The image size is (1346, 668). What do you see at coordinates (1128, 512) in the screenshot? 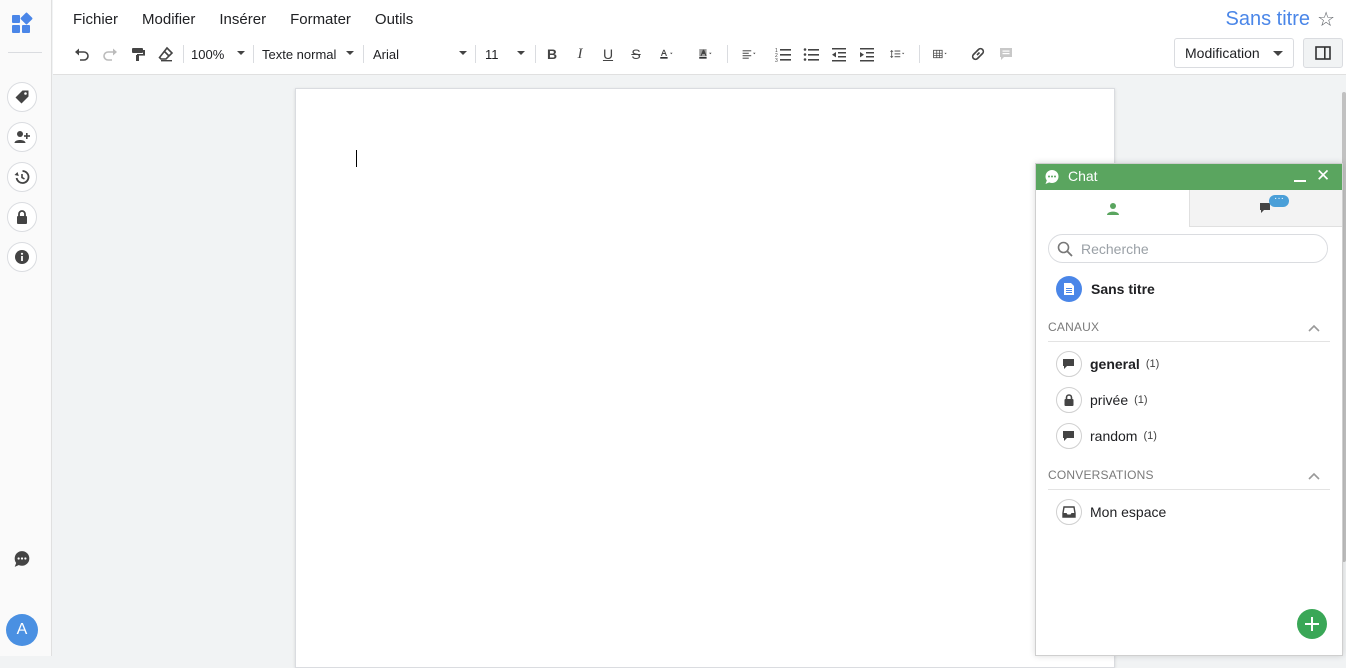
I see `conversation-name: Mon espace` at bounding box center [1128, 512].